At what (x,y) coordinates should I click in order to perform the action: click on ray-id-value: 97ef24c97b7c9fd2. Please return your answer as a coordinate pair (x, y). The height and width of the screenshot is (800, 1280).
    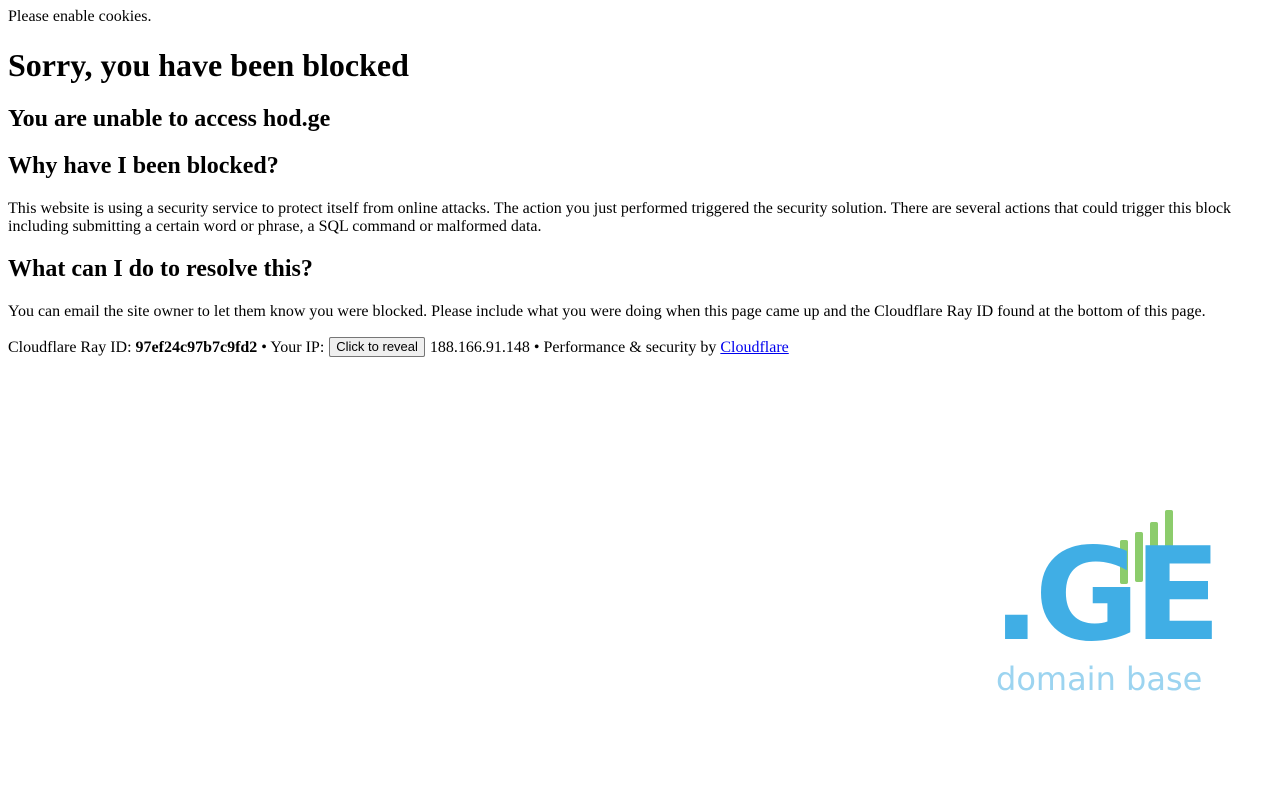
    Looking at the image, I should click on (196, 347).